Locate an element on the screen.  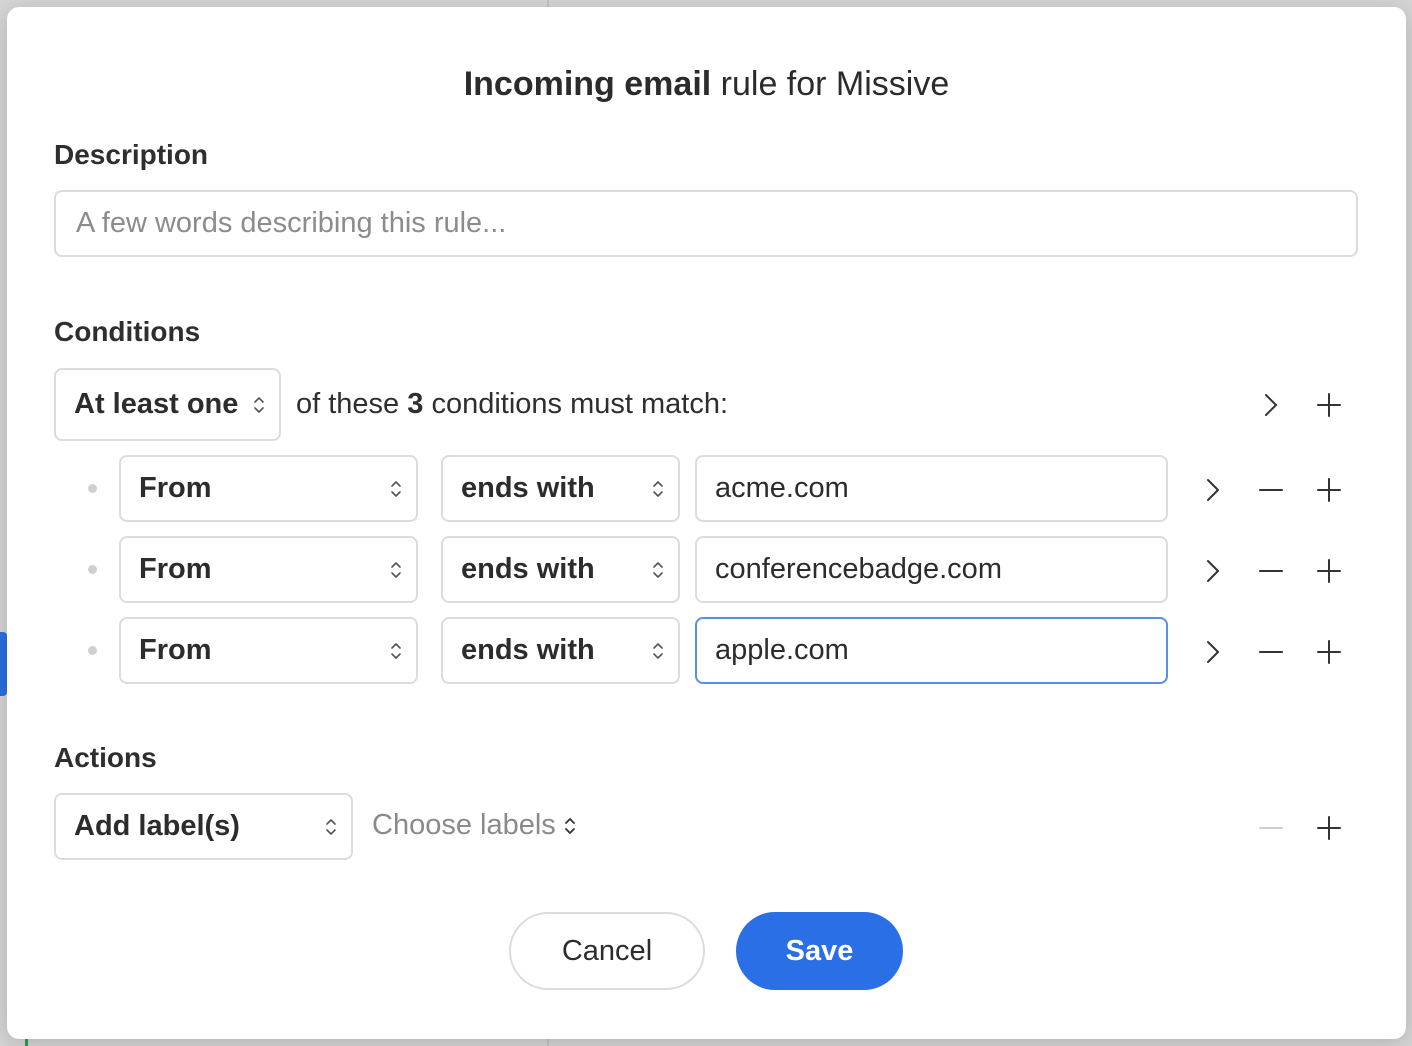
description-input is located at coordinates (706, 223).